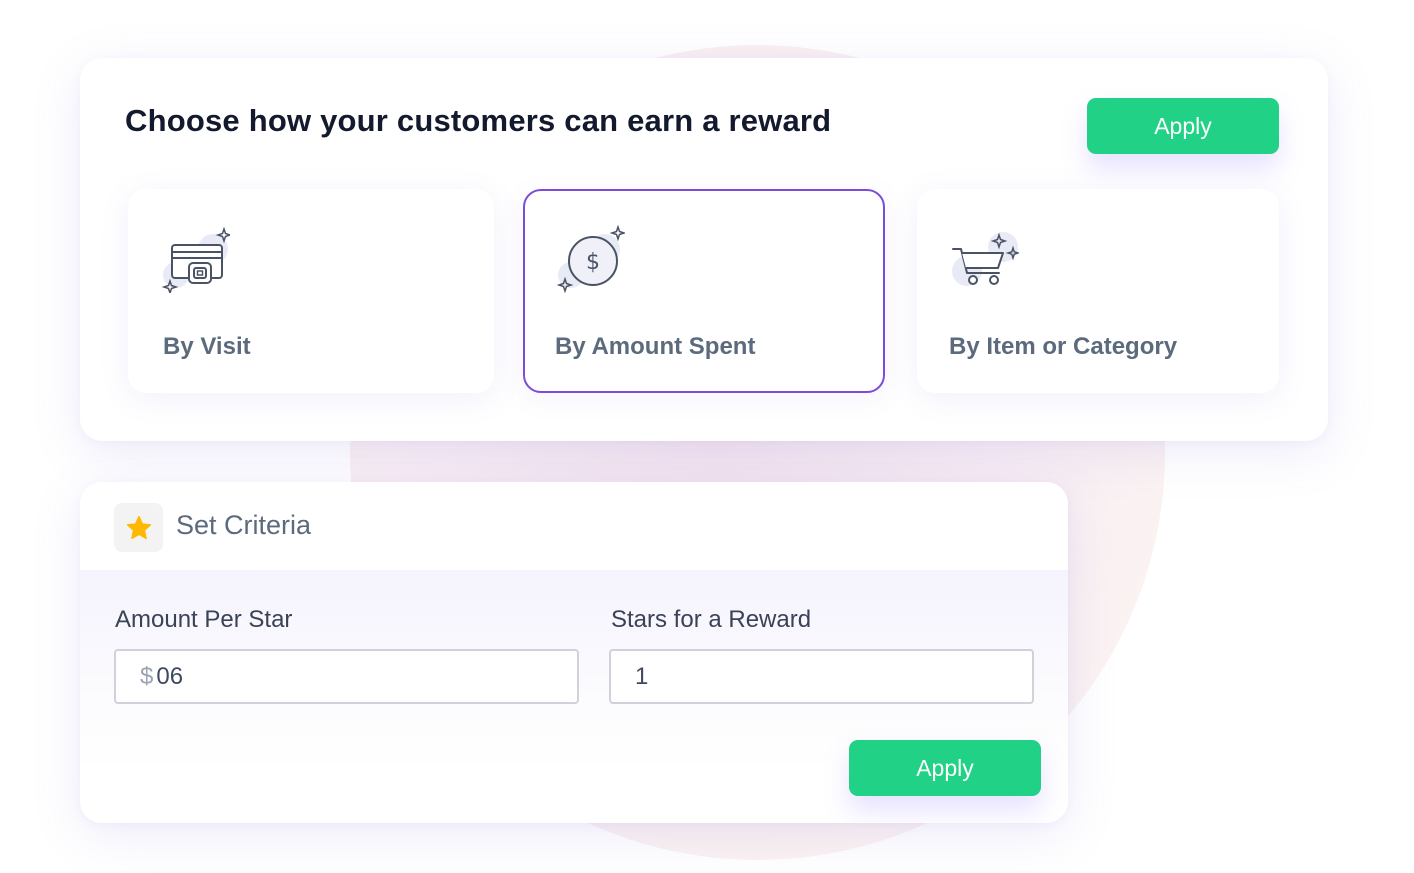  I want to click on star-icon, so click(138, 527).